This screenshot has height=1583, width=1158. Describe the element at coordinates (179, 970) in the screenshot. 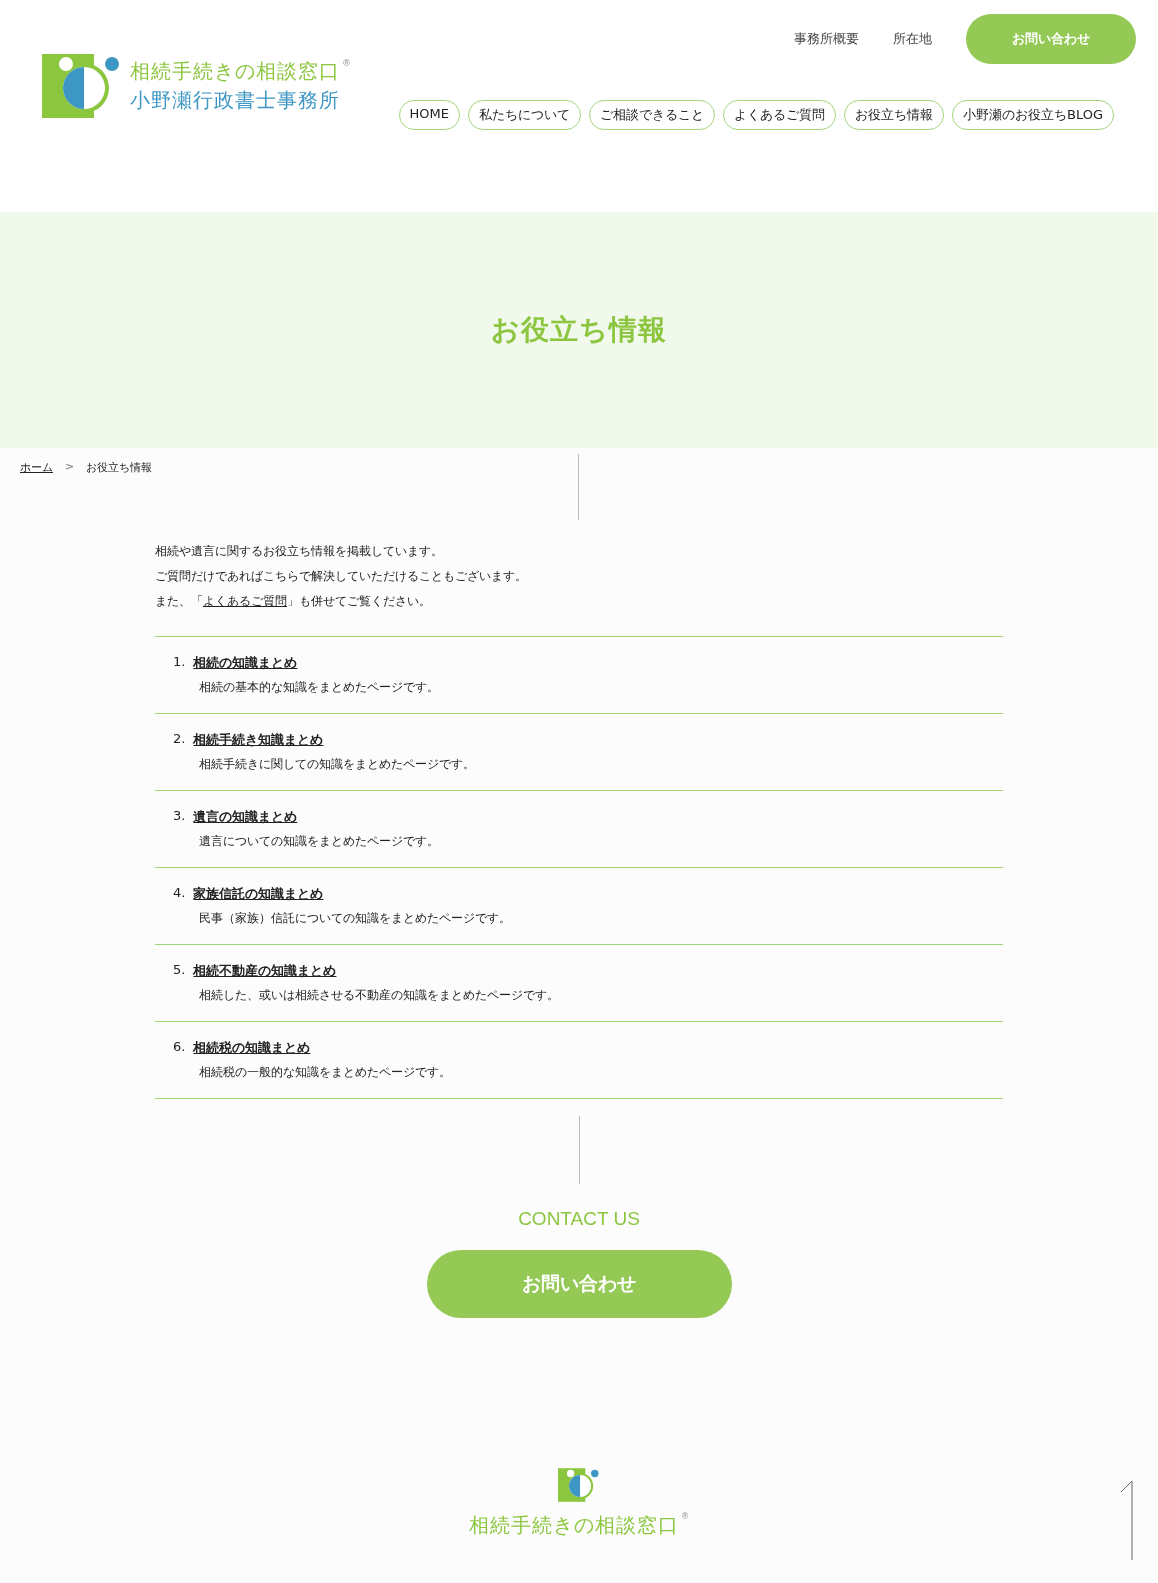

I see `item-number: 5.` at that location.